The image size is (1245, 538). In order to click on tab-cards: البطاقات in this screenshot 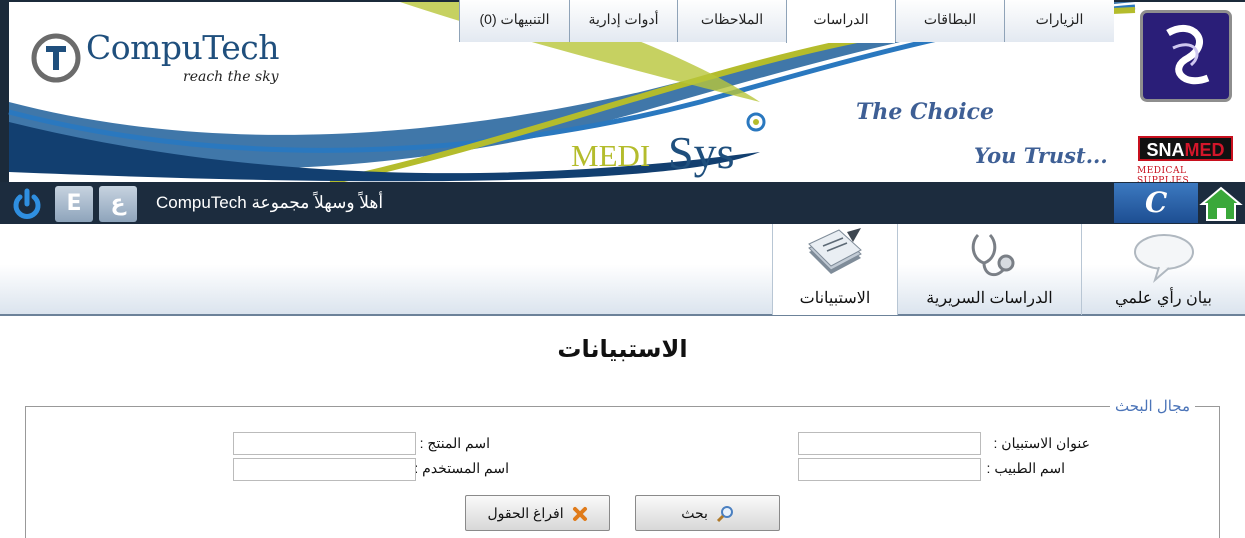, I will do `click(949, 21)`.